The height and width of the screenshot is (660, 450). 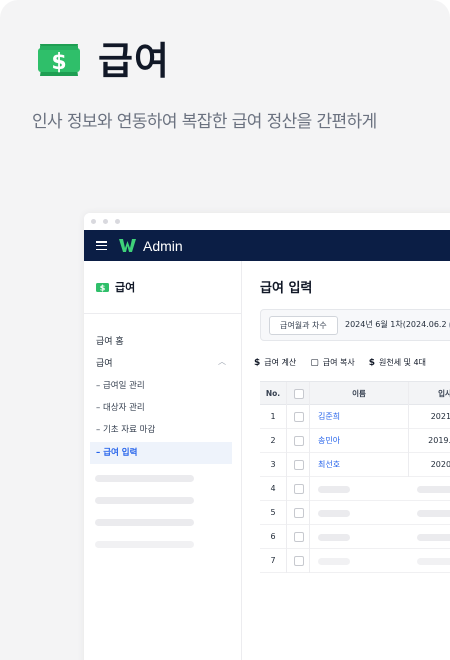 What do you see at coordinates (273, 416) in the screenshot?
I see `row-number: 1` at bounding box center [273, 416].